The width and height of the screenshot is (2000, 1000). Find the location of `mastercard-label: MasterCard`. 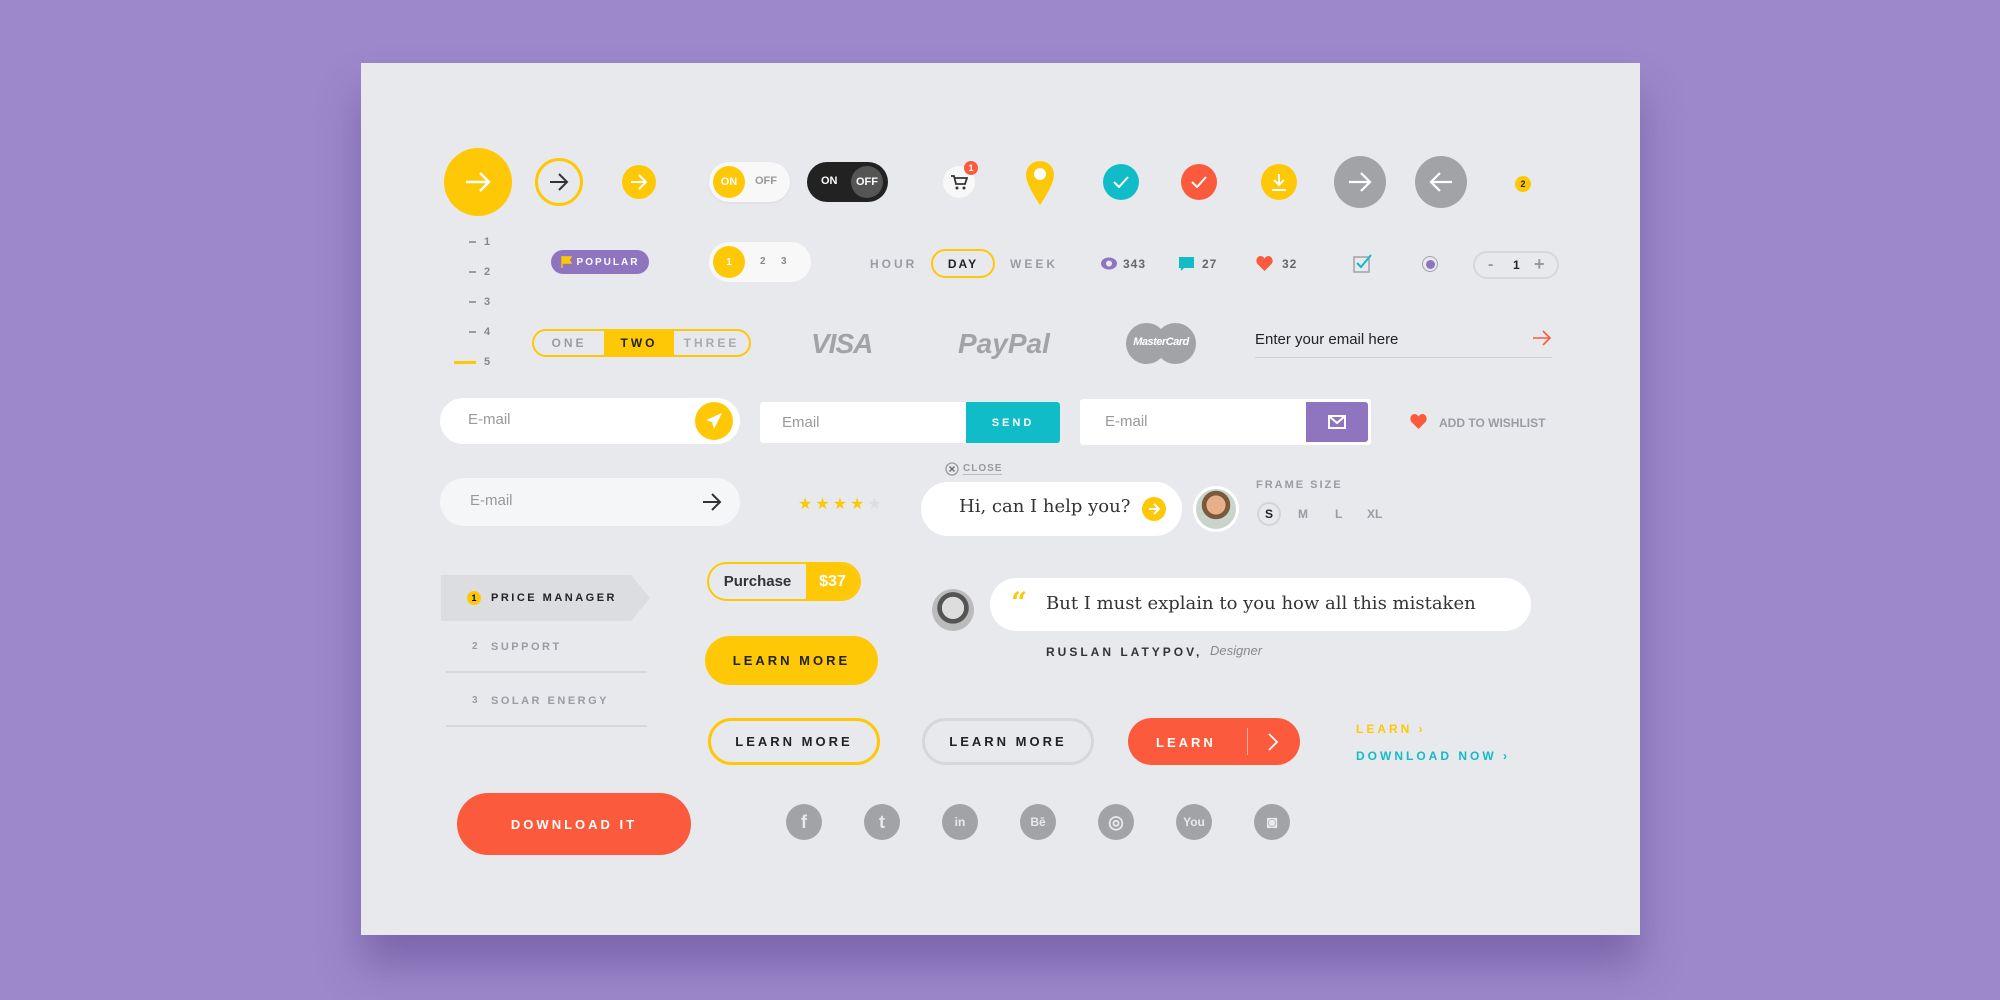

mastercard-label: MasterCard is located at coordinates (1161, 342).